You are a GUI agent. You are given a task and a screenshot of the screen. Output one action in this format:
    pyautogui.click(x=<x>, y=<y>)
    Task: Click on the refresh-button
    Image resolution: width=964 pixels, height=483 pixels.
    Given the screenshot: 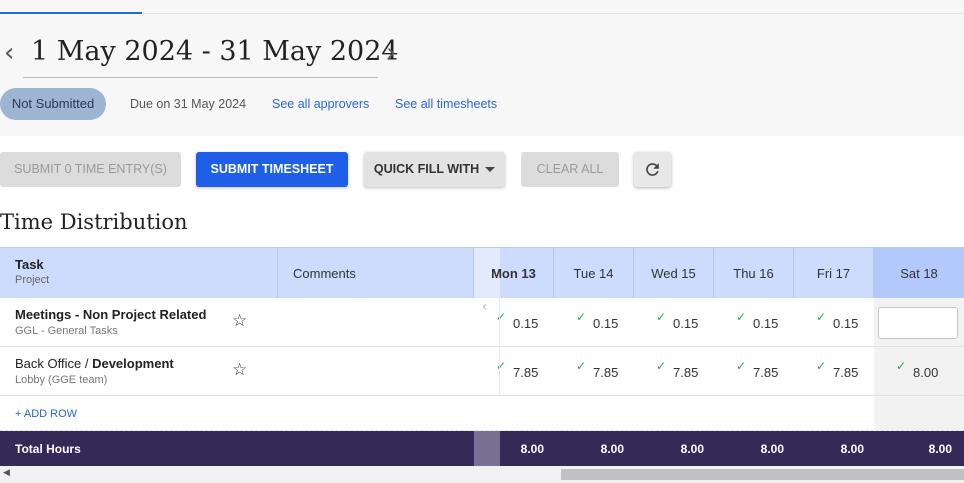 What is the action you would take?
    pyautogui.click(x=652, y=169)
    